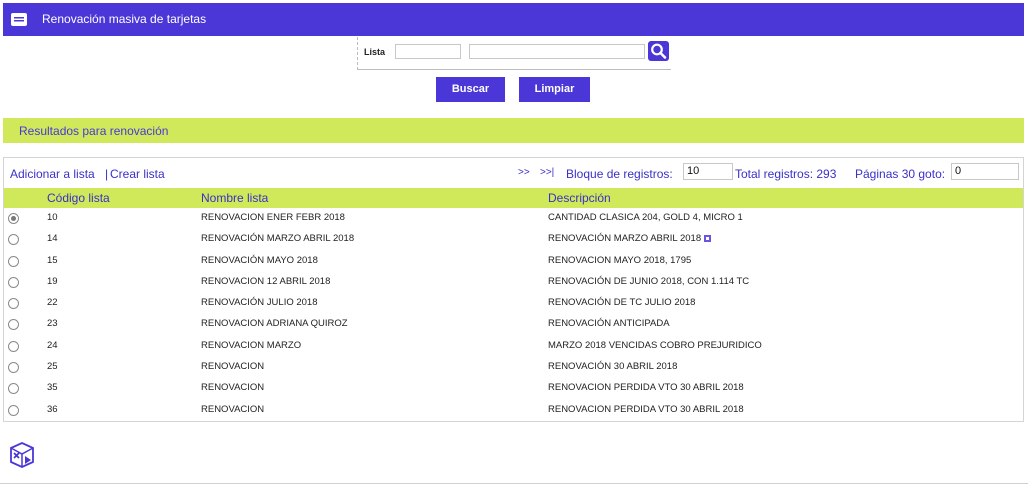  I want to click on row-code: 22, so click(52, 303).